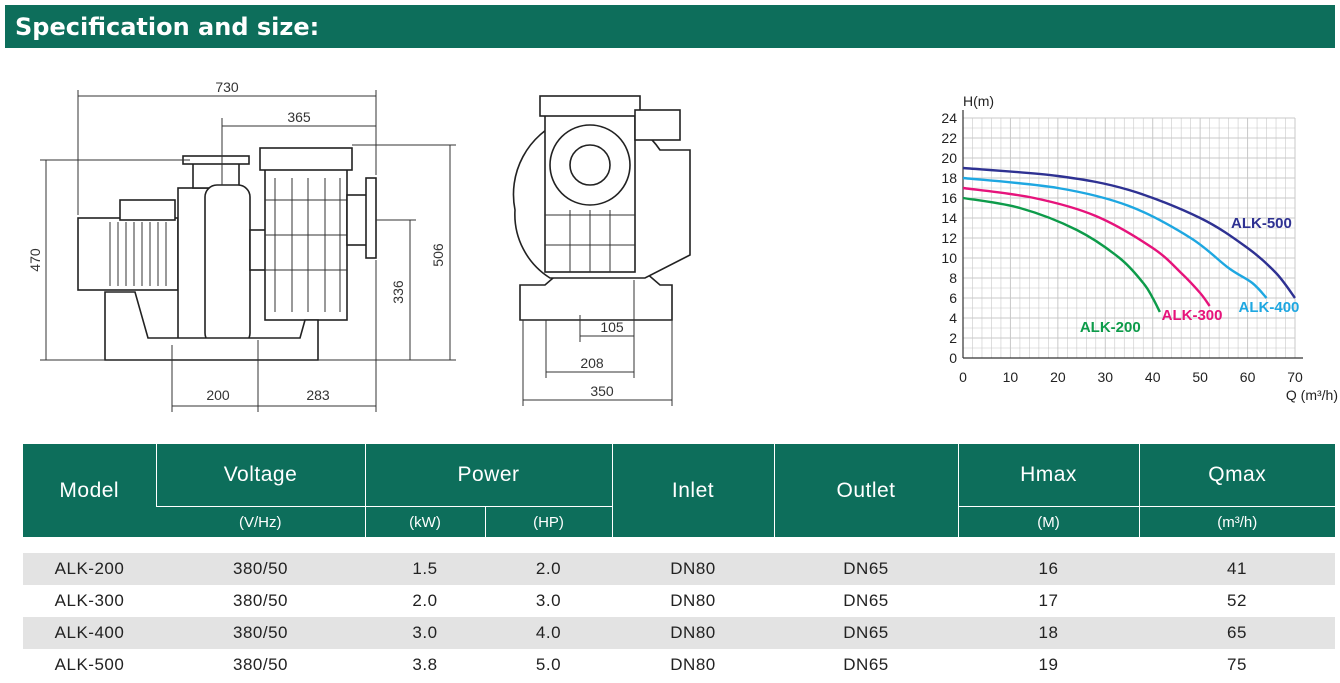 The width and height of the screenshot is (1340, 683). I want to click on strainer-housing, so click(306, 244).